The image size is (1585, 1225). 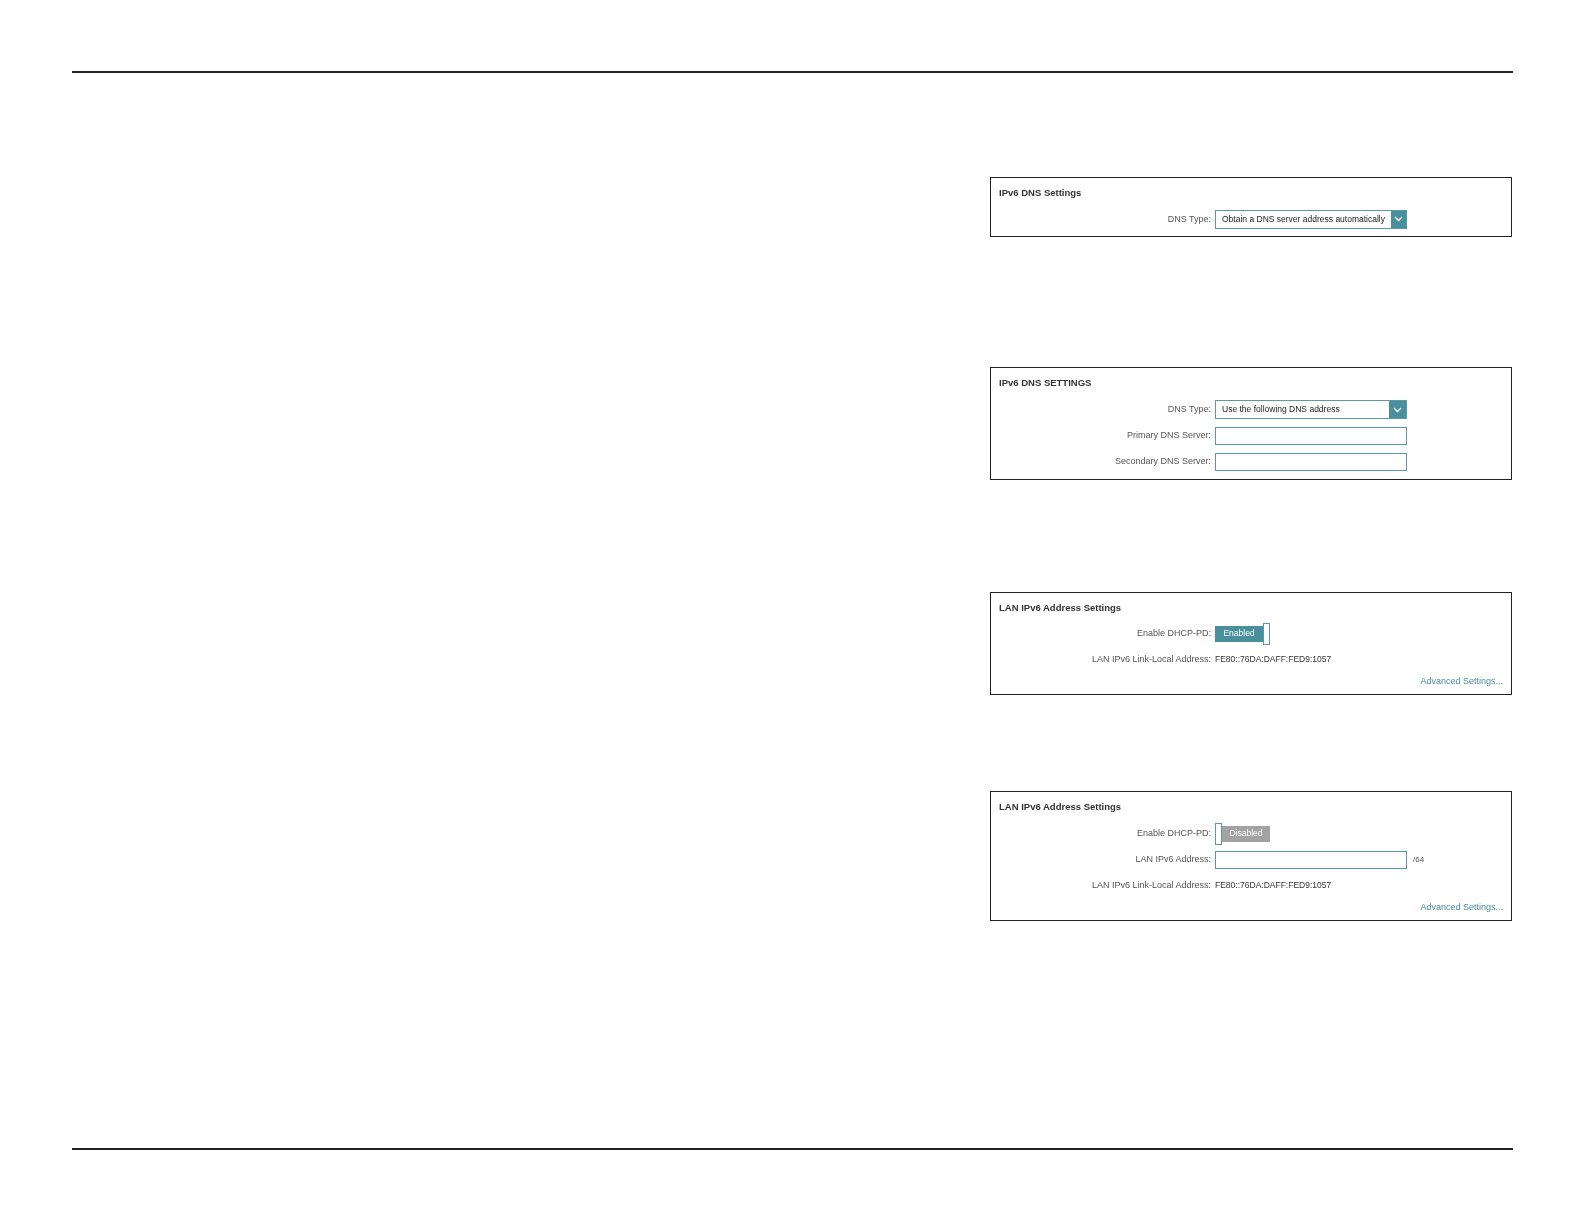 What do you see at coordinates (1173, 859) in the screenshot?
I see `field-label: LAN IPv6 Address:` at bounding box center [1173, 859].